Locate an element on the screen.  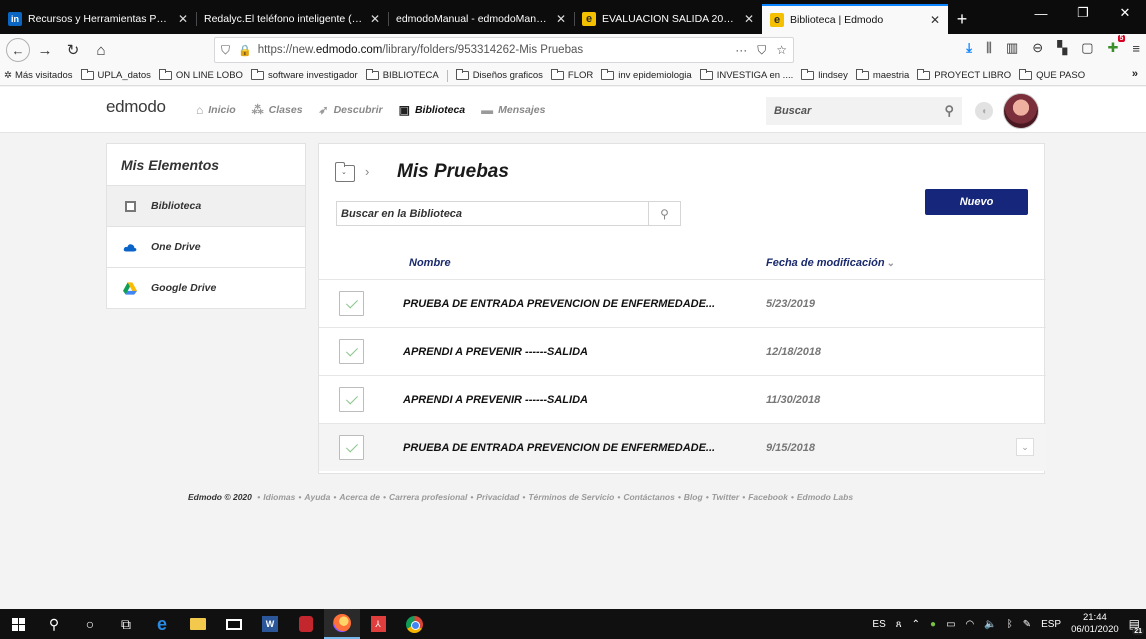
page-actions-icon: ··· is located at coordinates (741, 50).